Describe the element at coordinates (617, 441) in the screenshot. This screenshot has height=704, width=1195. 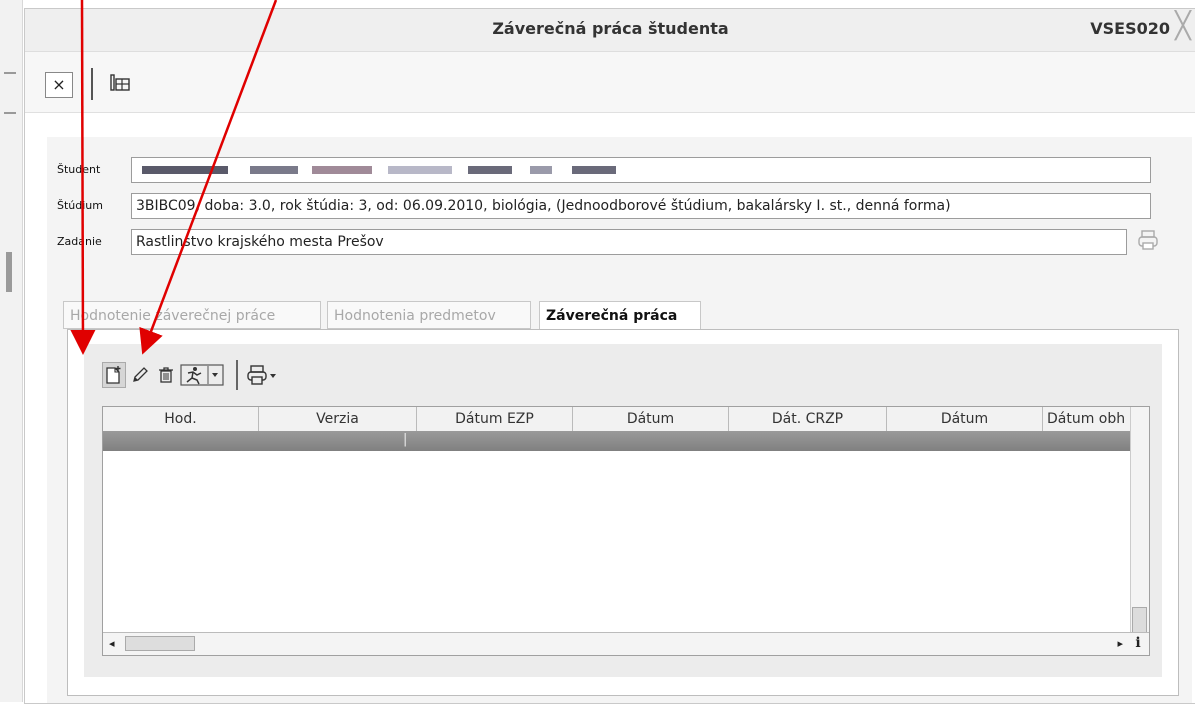
I see `table-row: |` at that location.